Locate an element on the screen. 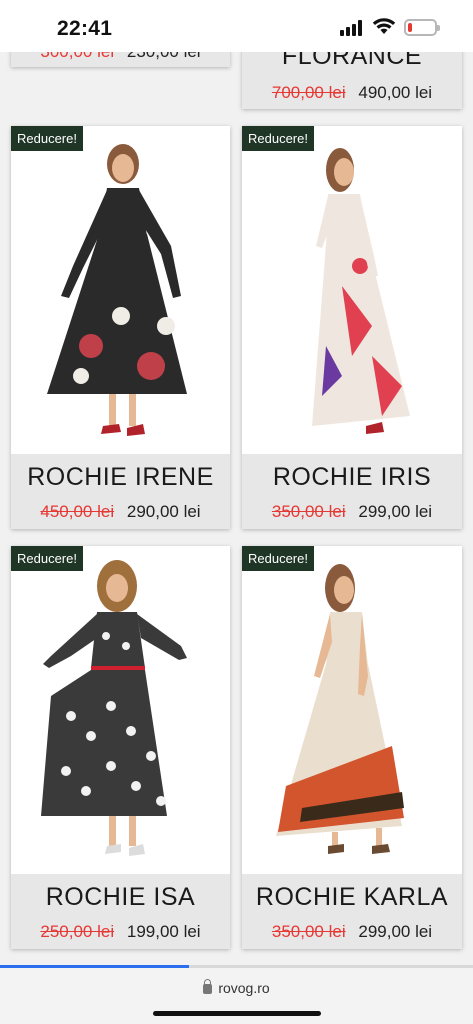 Image resolution: width=473 pixels, height=1024 pixels. new-price: 290,00 lei is located at coordinates (163, 511).